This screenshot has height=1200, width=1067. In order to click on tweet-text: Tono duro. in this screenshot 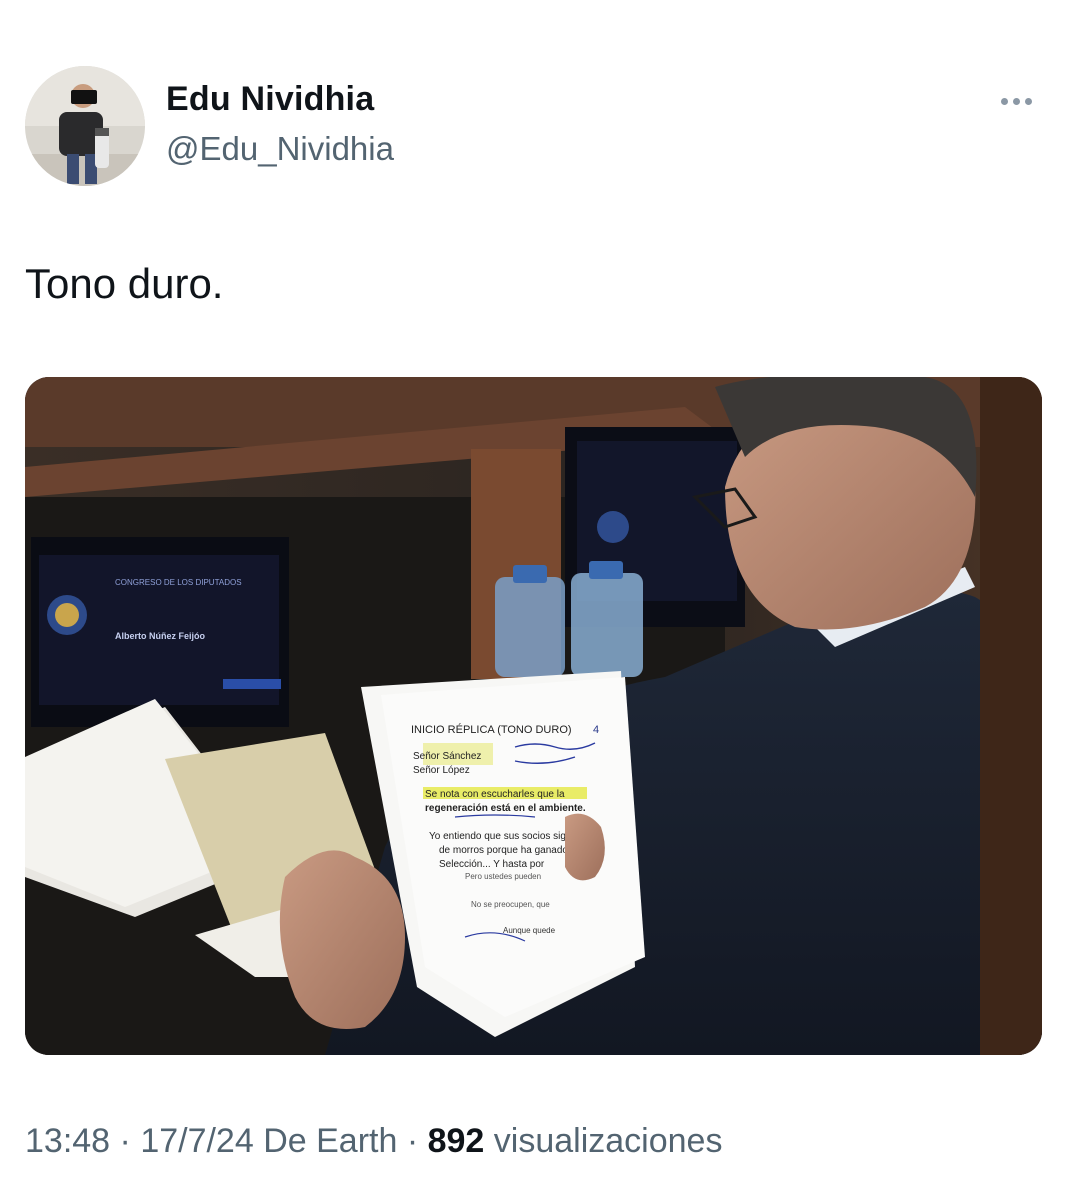, I will do `click(124, 283)`.